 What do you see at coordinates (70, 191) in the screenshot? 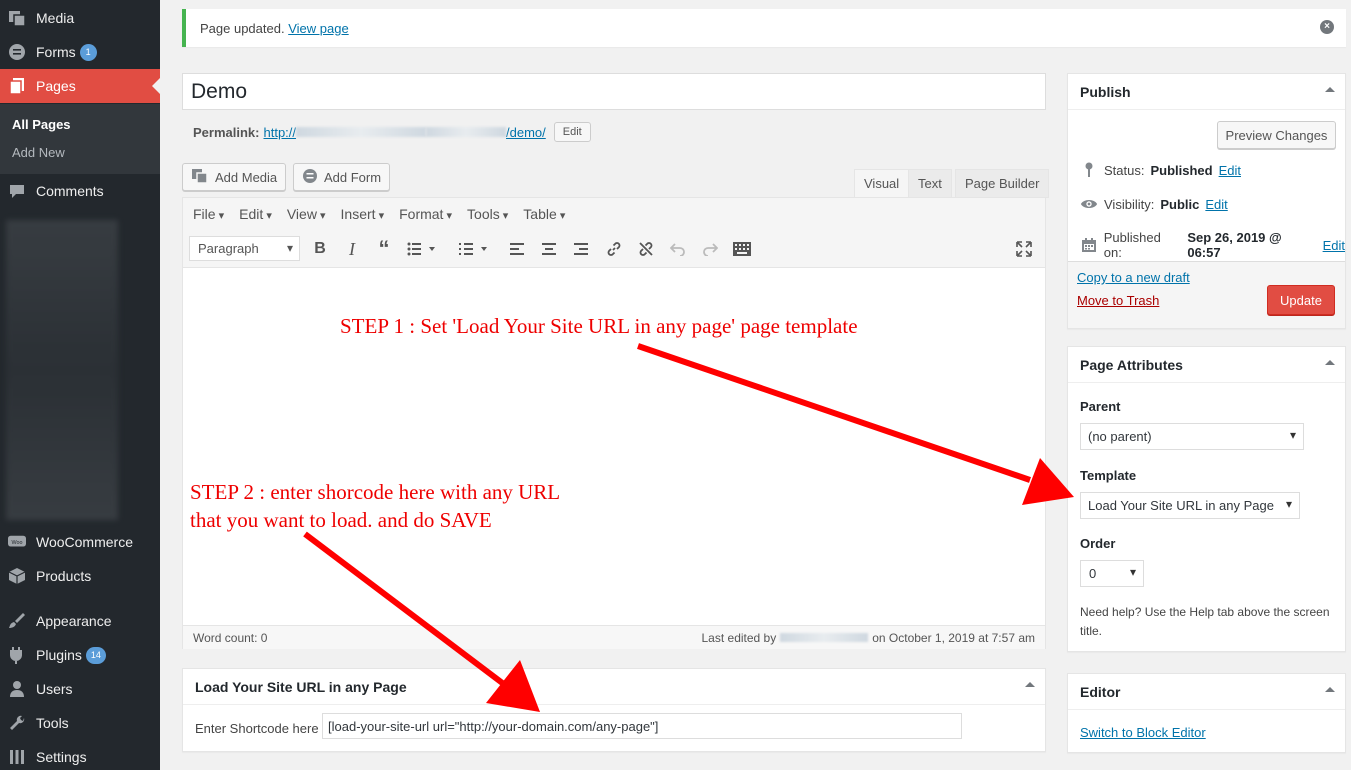
I see `menu-comments-label: Comments` at bounding box center [70, 191].